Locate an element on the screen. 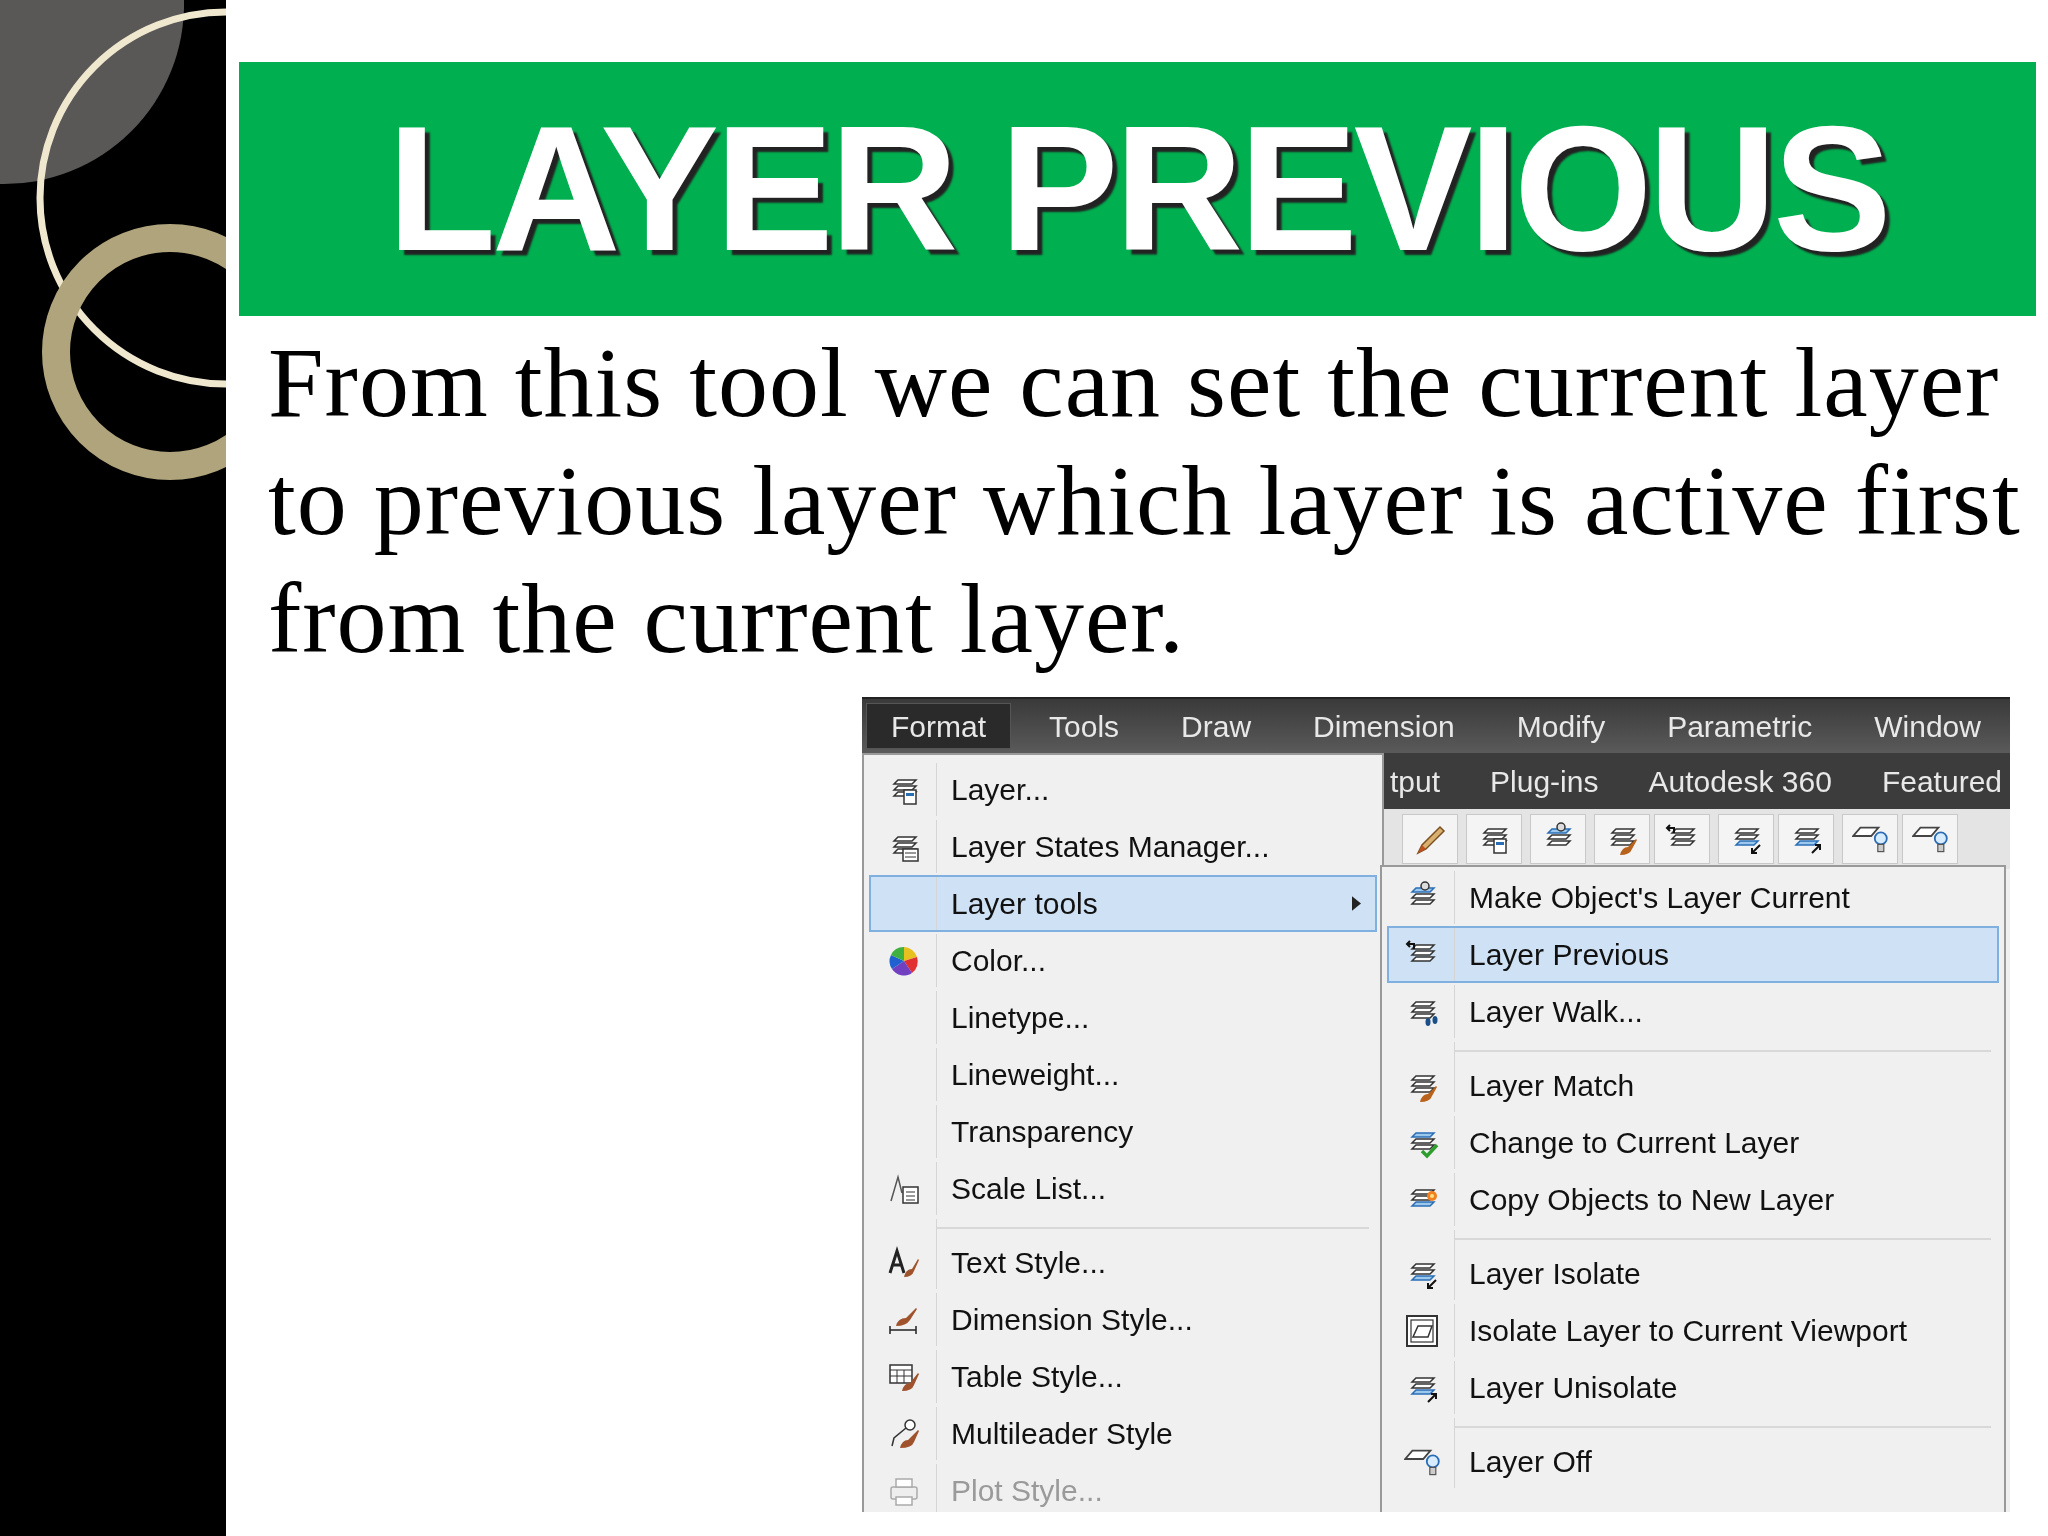  ribbon-tab: Featured is located at coordinates (1941, 781).